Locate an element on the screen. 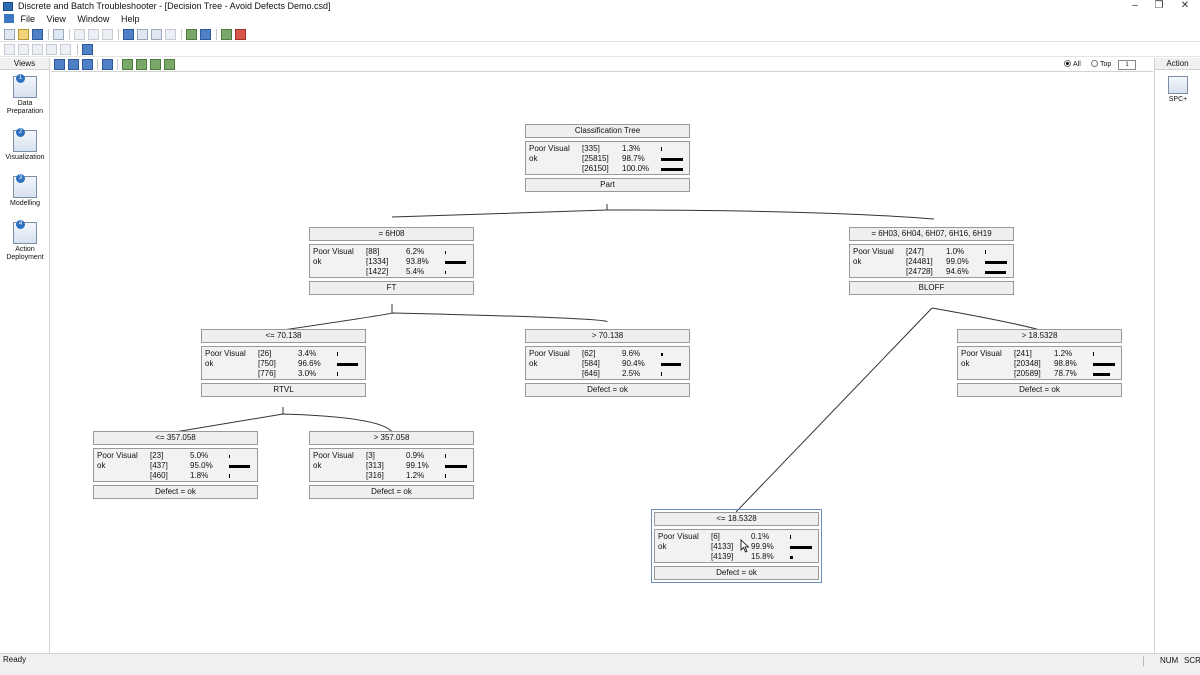 The image size is (1200, 675). table-icon is located at coordinates (156, 34).